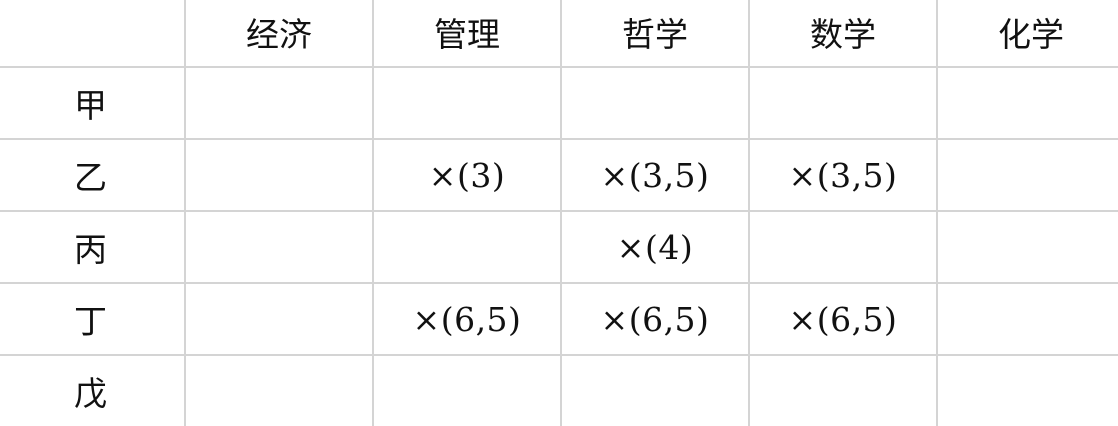 The image size is (1118, 426). Describe the element at coordinates (93, 247) in the screenshot. I see `row-label: 丙` at that location.